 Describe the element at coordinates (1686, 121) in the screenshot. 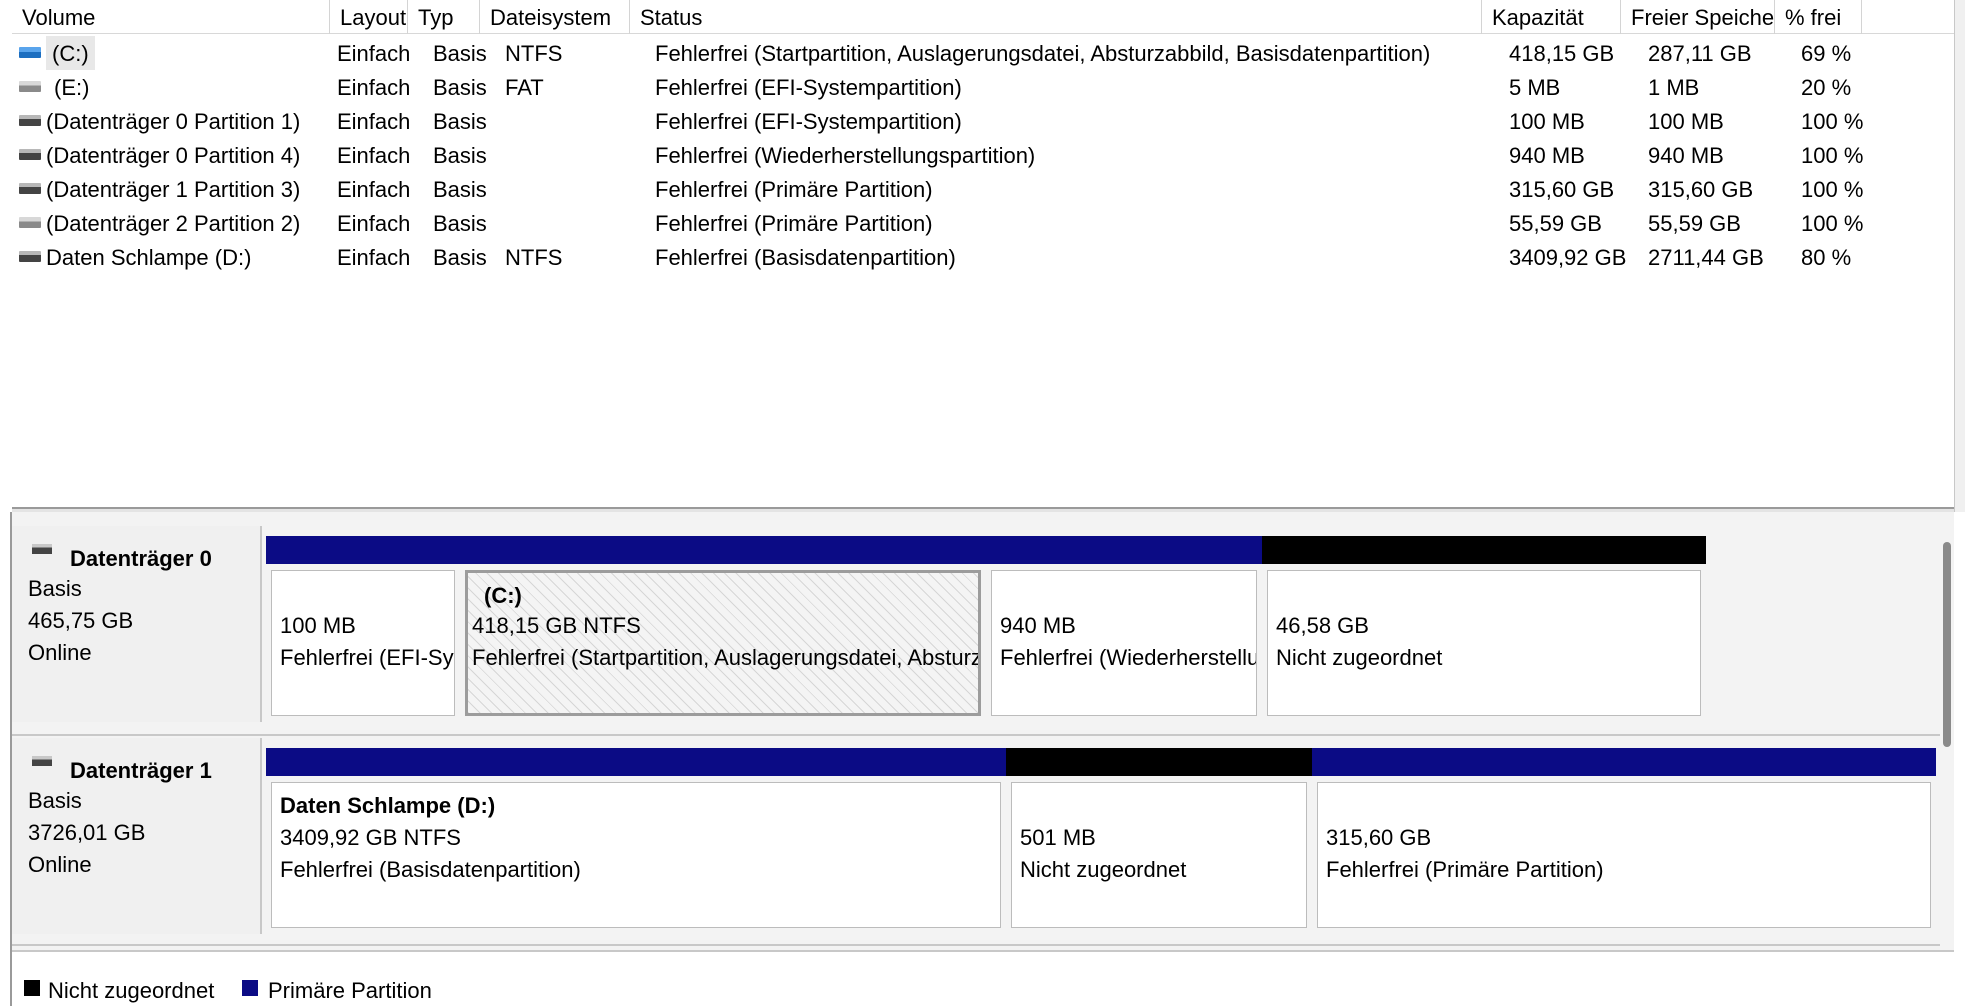

I see `volume-free-space: 100 MB` at that location.